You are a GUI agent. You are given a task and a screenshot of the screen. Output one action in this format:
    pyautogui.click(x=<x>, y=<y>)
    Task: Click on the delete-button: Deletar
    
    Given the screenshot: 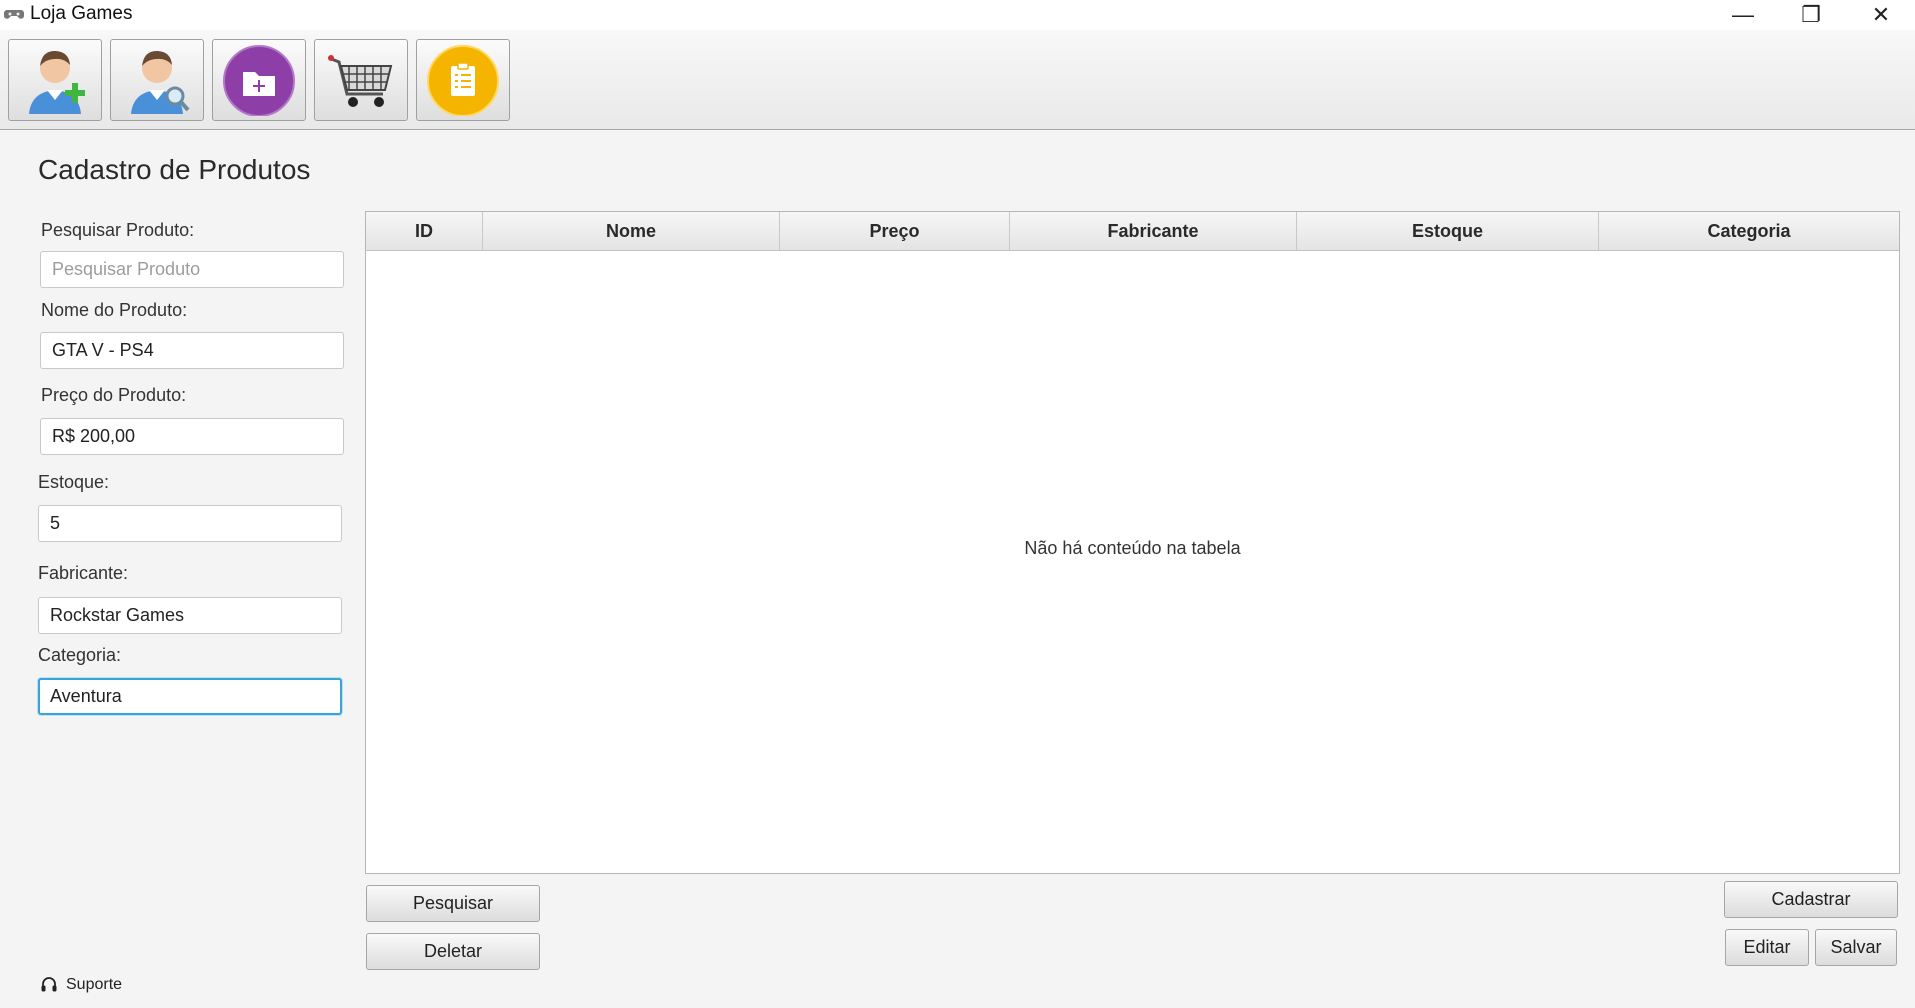 What is the action you would take?
    pyautogui.click(x=453, y=951)
    